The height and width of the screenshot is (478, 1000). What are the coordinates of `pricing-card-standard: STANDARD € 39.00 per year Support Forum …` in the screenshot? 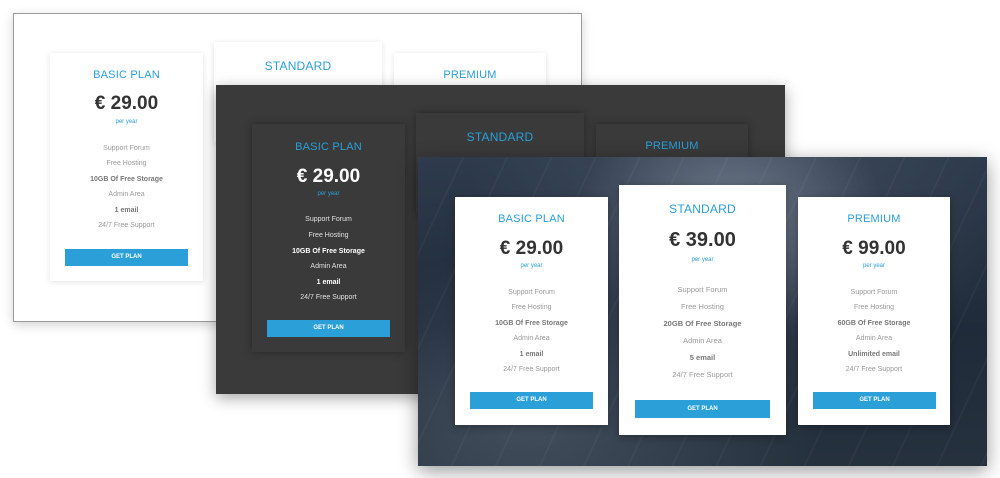 It's located at (702, 310).